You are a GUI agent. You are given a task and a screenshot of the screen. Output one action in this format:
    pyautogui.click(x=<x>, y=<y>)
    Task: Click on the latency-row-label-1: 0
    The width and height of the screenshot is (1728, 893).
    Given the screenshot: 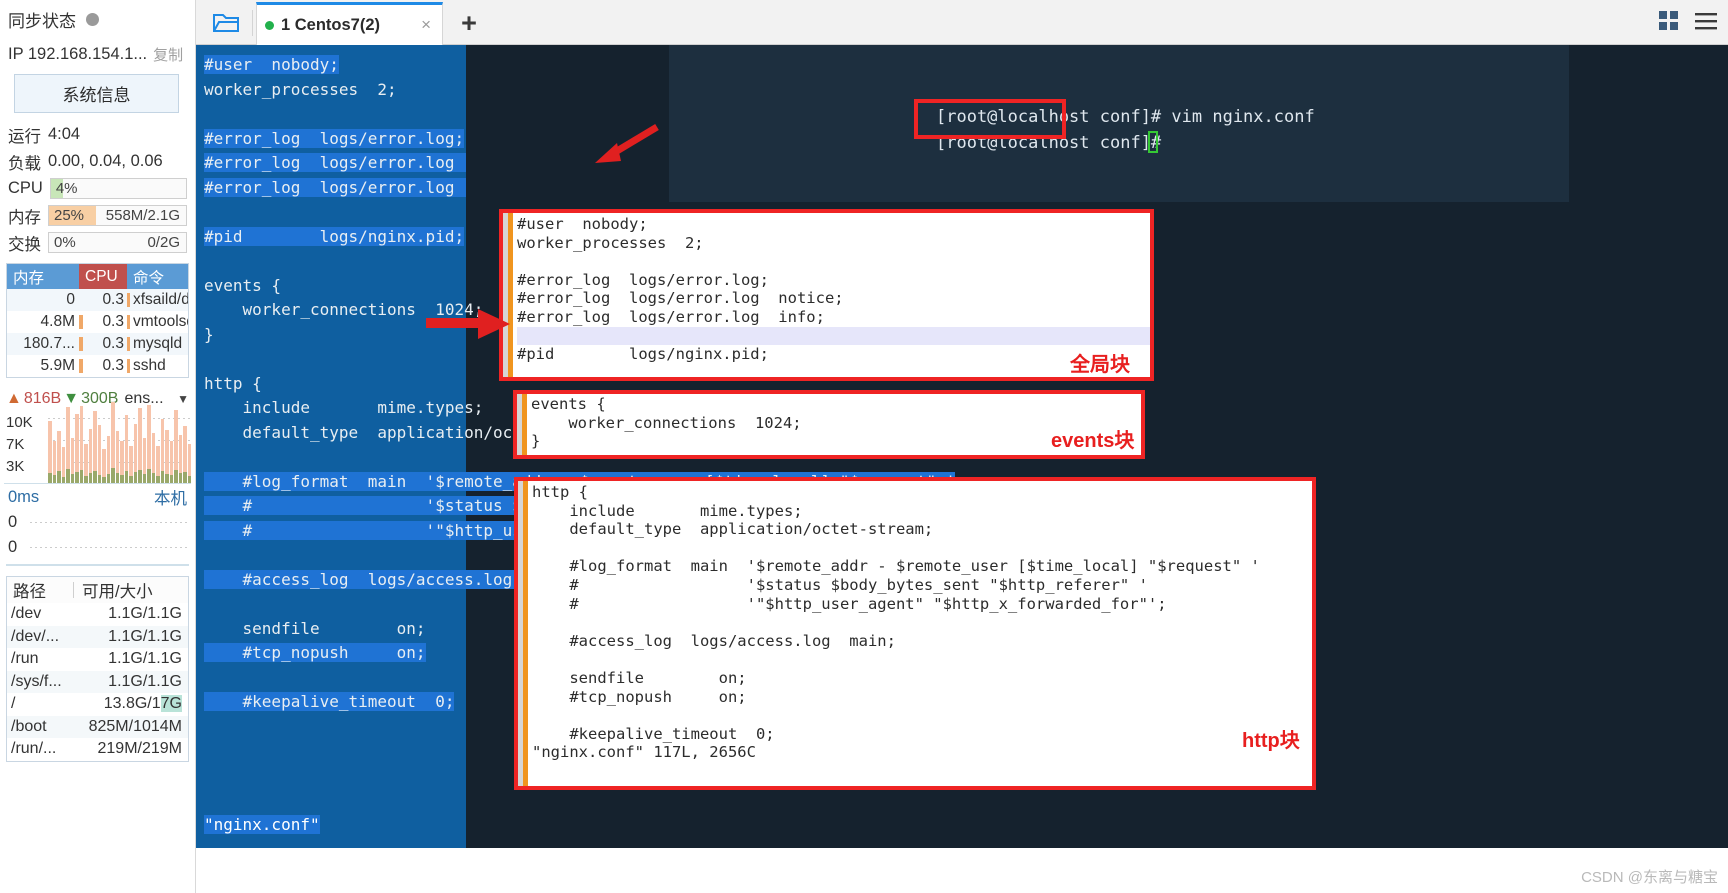 What is the action you would take?
    pyautogui.click(x=13, y=547)
    